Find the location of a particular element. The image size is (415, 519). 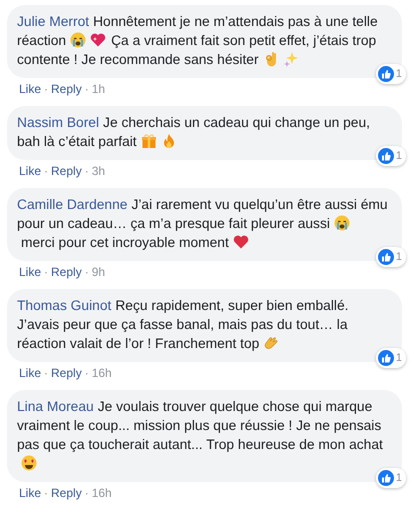

timestamp: 9h is located at coordinates (99, 272).